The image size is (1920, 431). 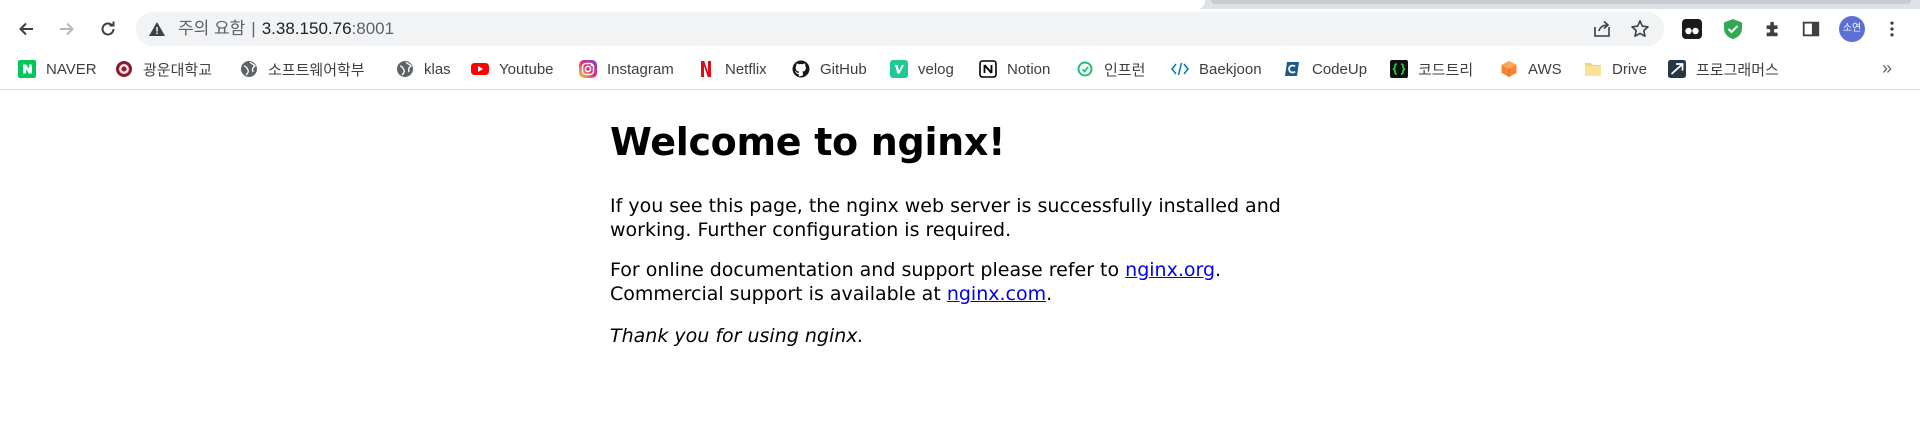 I want to click on arrow-right-icon, so click(x=67, y=29).